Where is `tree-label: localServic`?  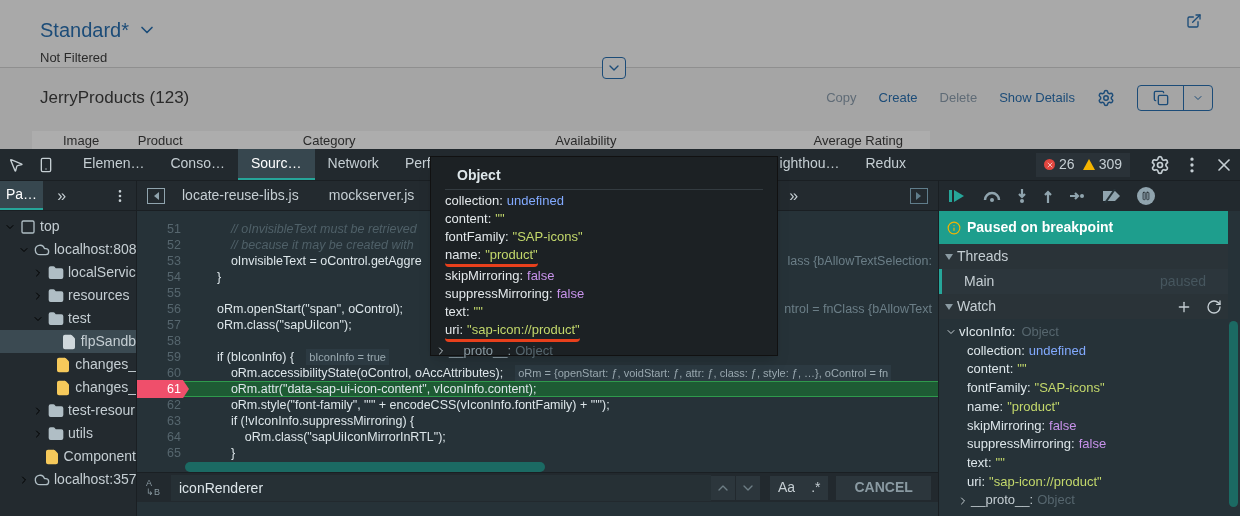 tree-label: localServic is located at coordinates (102, 272).